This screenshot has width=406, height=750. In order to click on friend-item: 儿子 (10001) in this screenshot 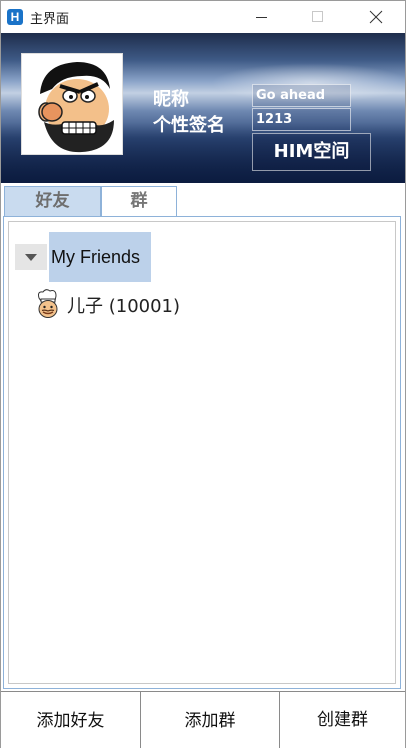, I will do `click(183, 304)`.